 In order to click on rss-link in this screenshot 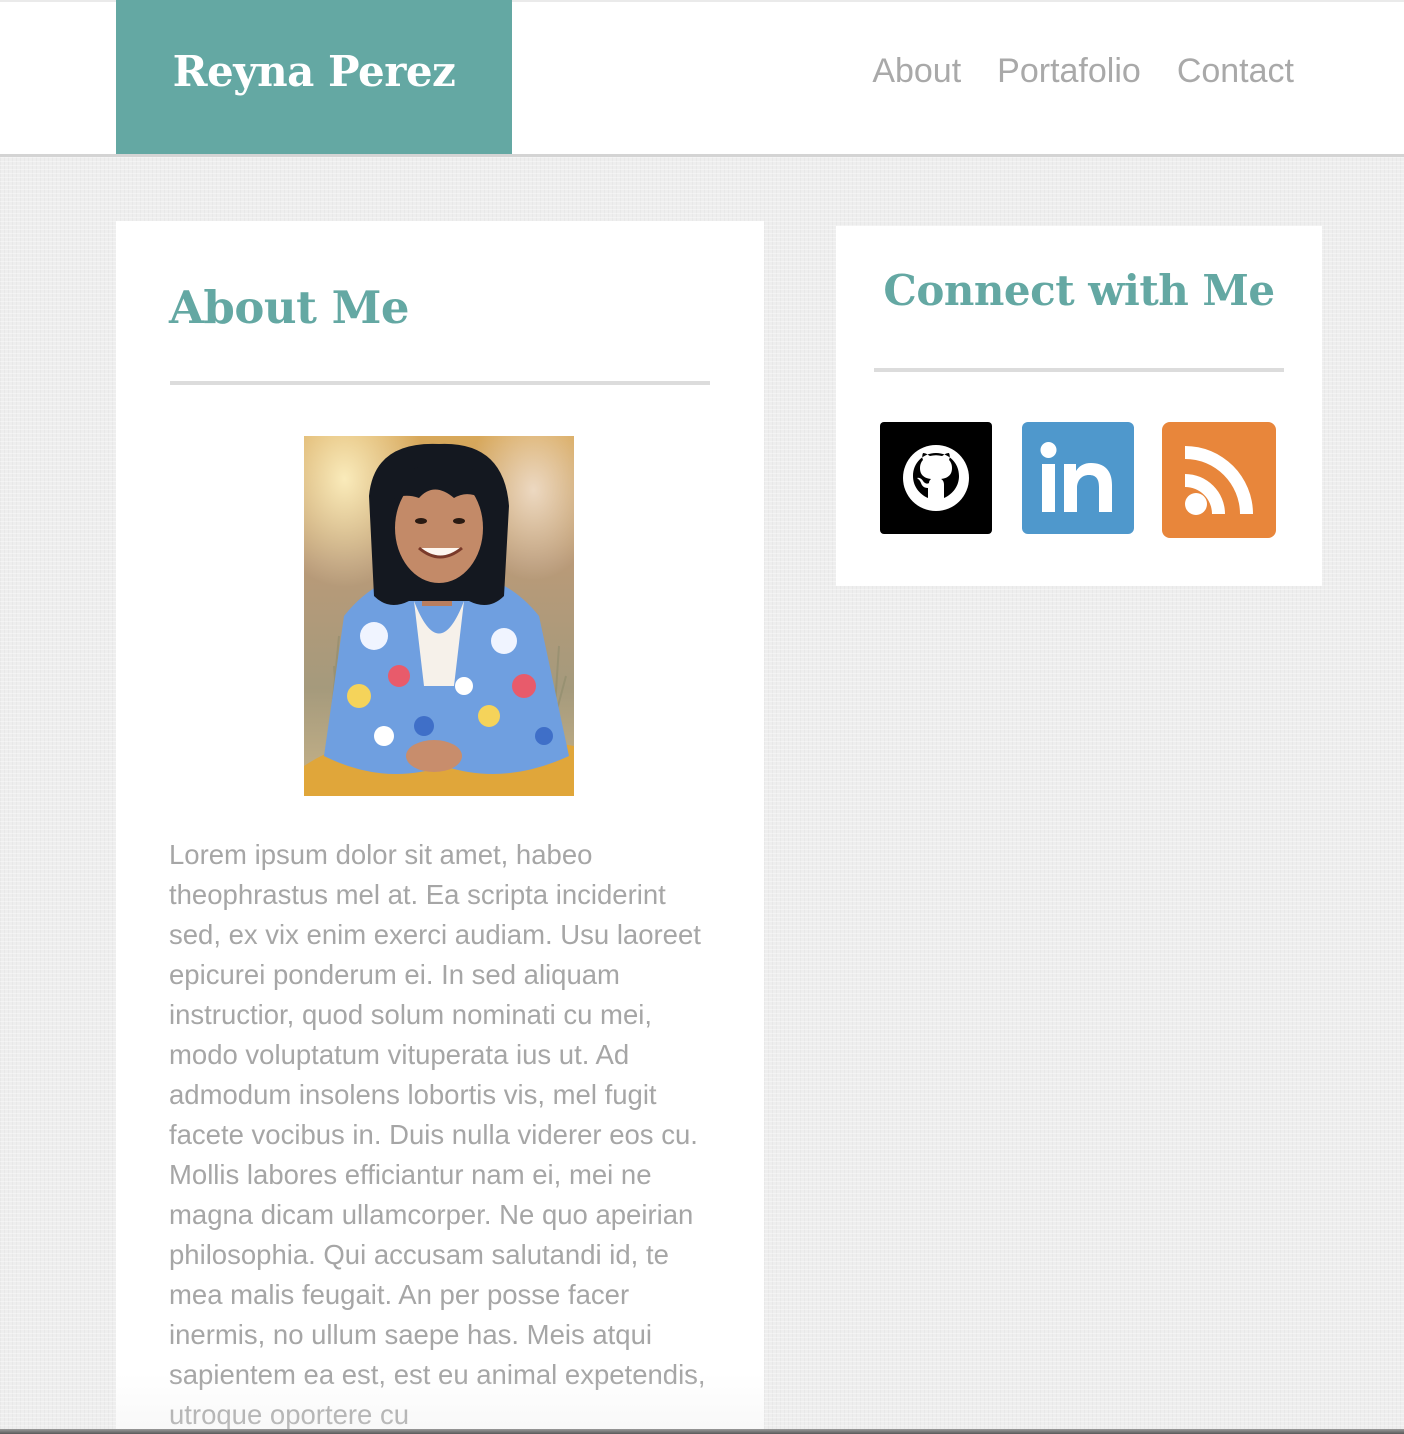, I will do `click(1219, 480)`.